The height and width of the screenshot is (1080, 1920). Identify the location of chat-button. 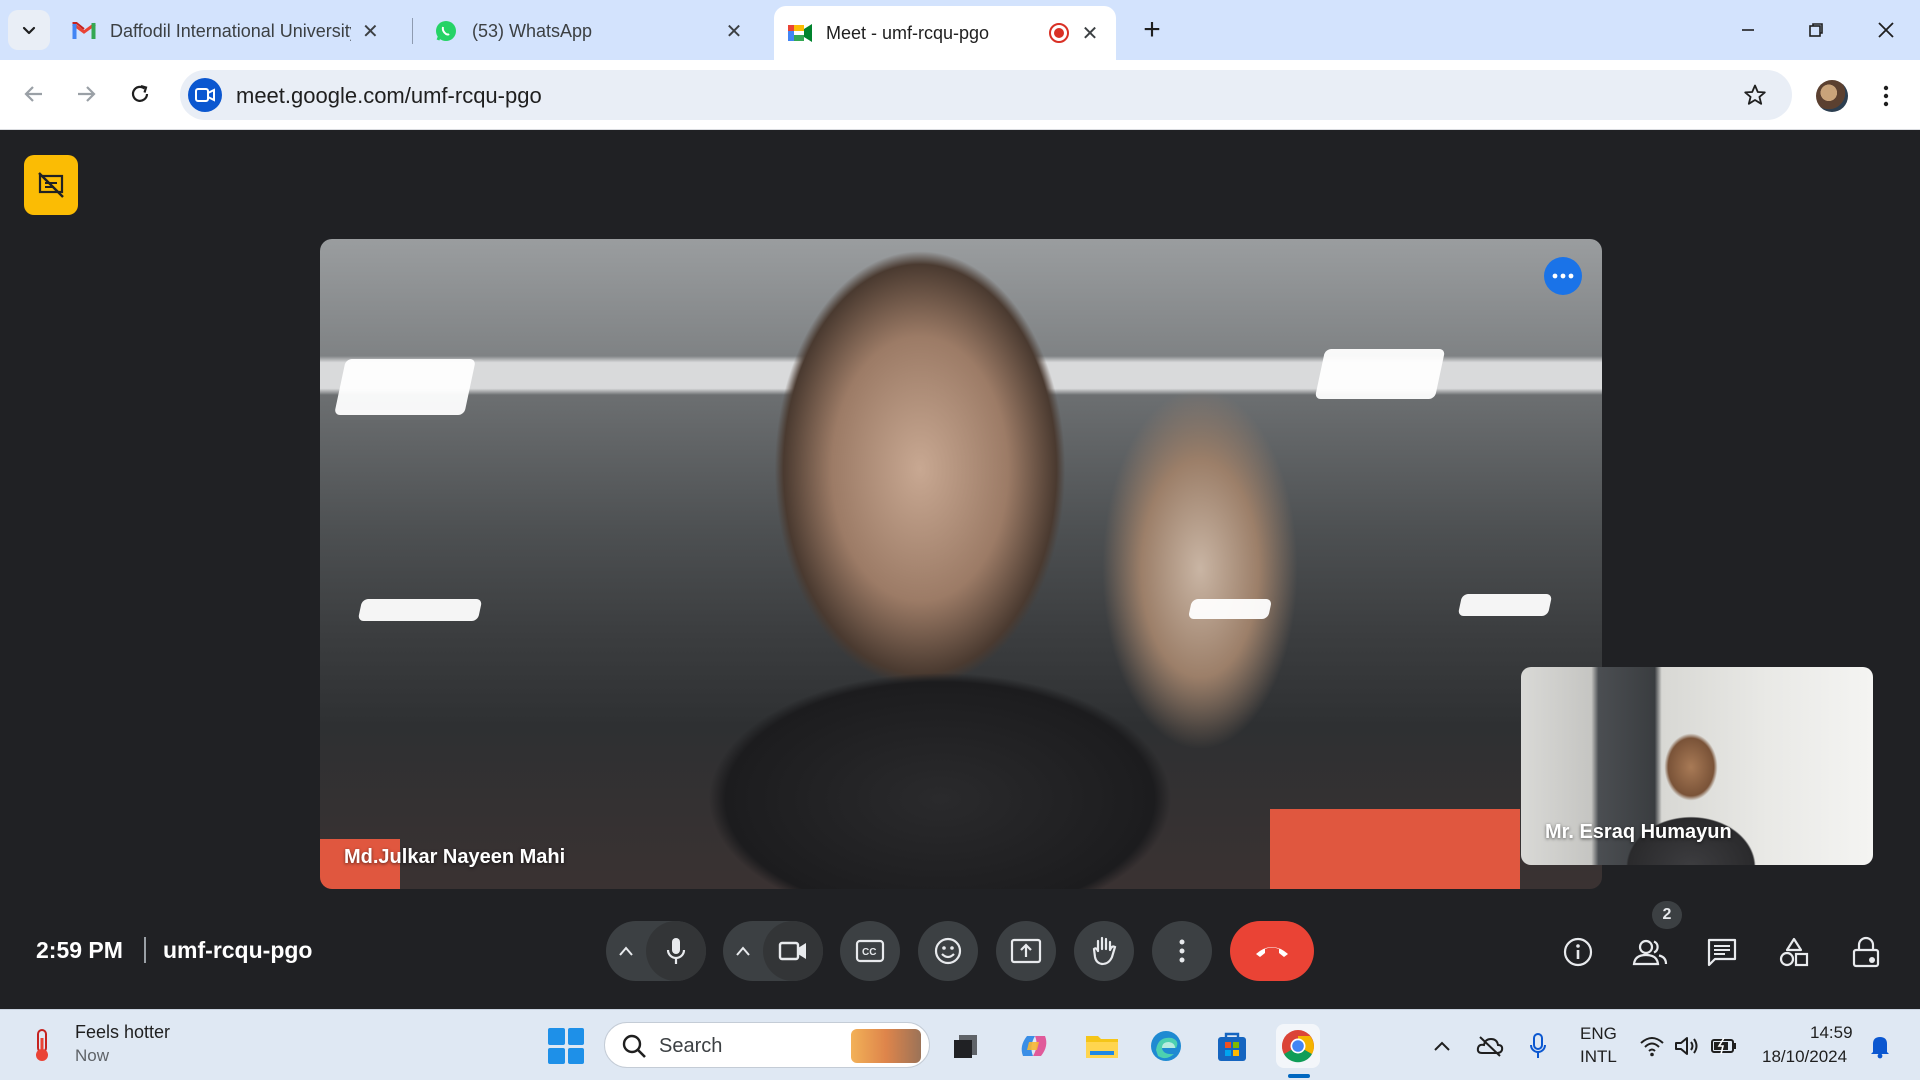
(1722, 952).